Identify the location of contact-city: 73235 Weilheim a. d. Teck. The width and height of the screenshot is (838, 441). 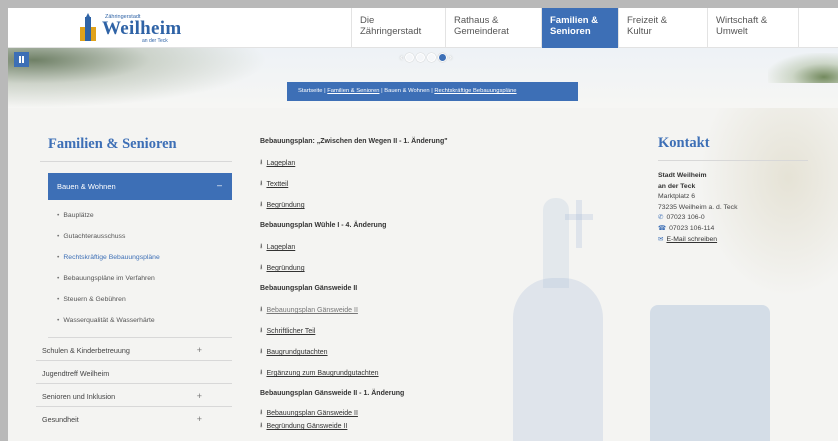
(698, 207).